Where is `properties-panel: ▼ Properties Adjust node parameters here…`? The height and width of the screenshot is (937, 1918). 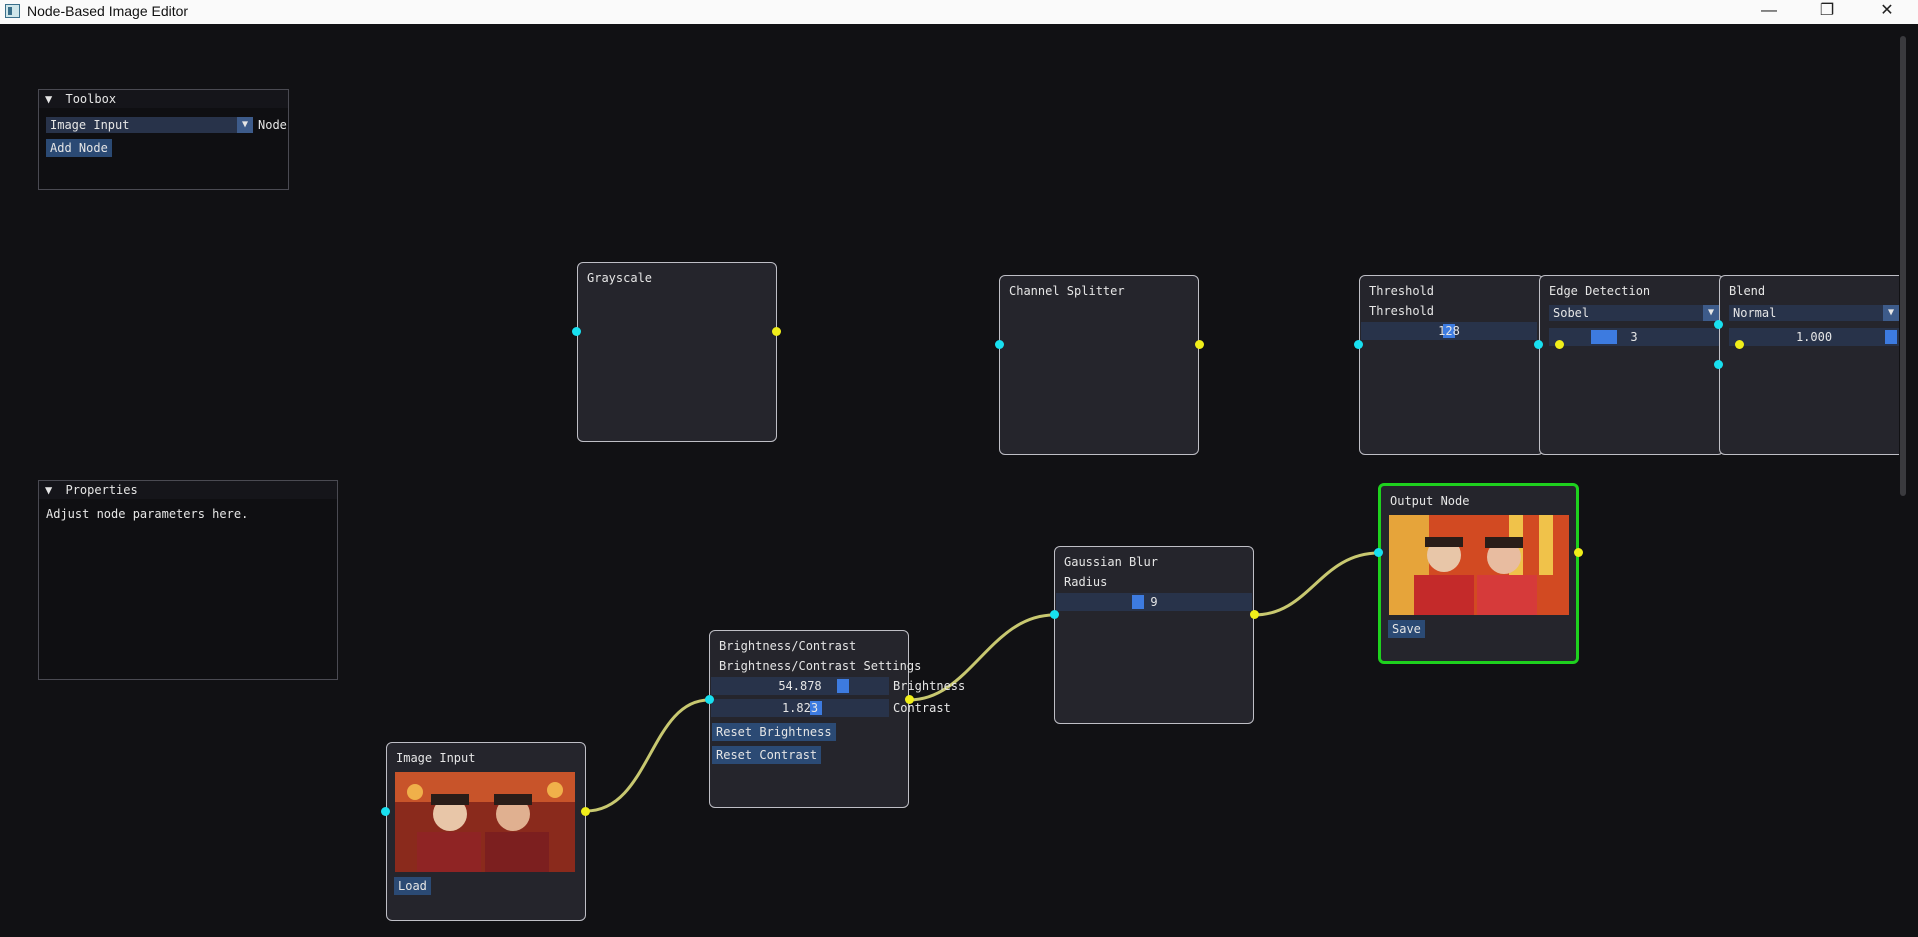
properties-panel: ▼ Properties Adjust node parameters here… is located at coordinates (188, 580).